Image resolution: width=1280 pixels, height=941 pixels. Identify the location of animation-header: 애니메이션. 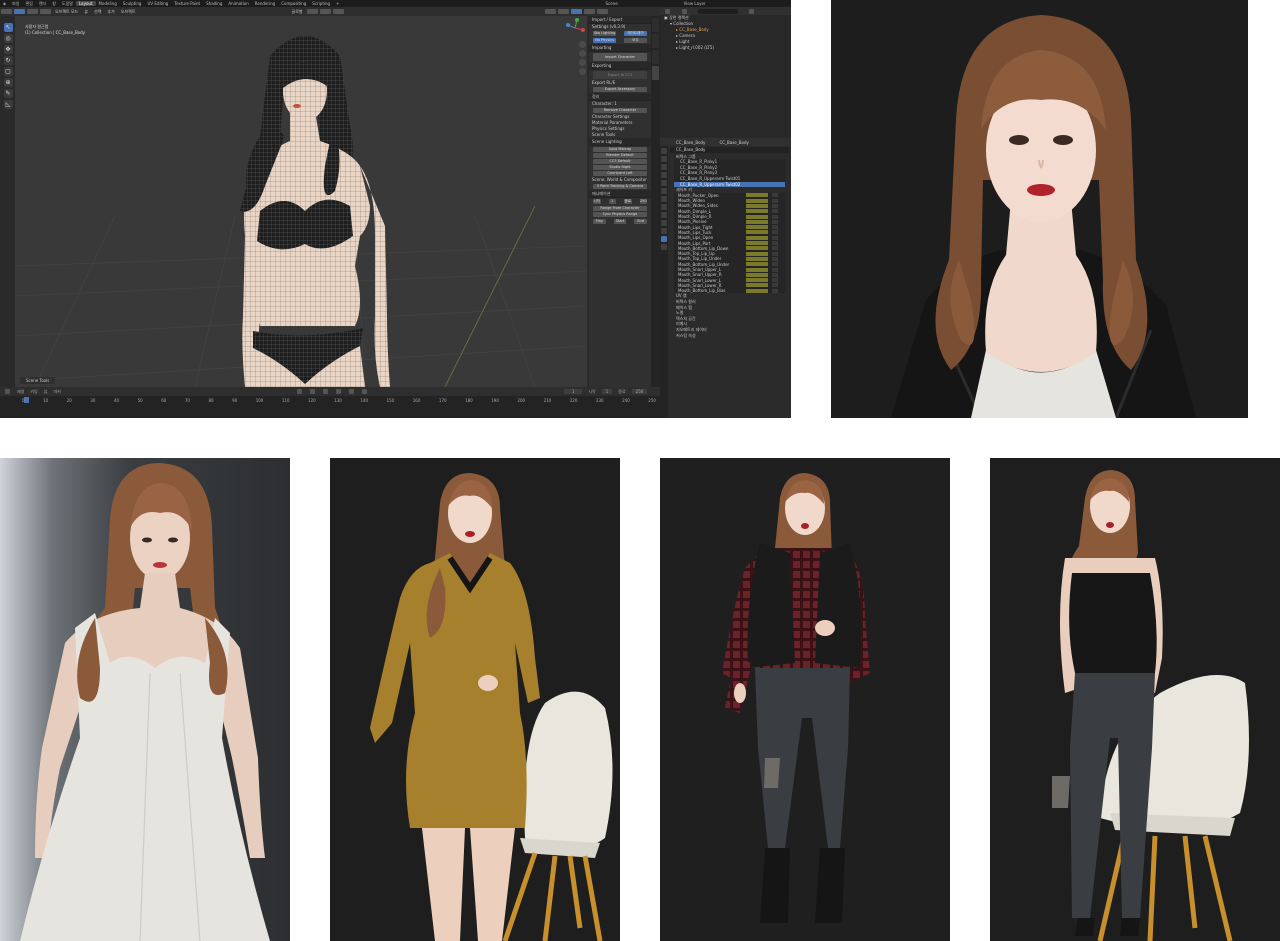
(620, 194).